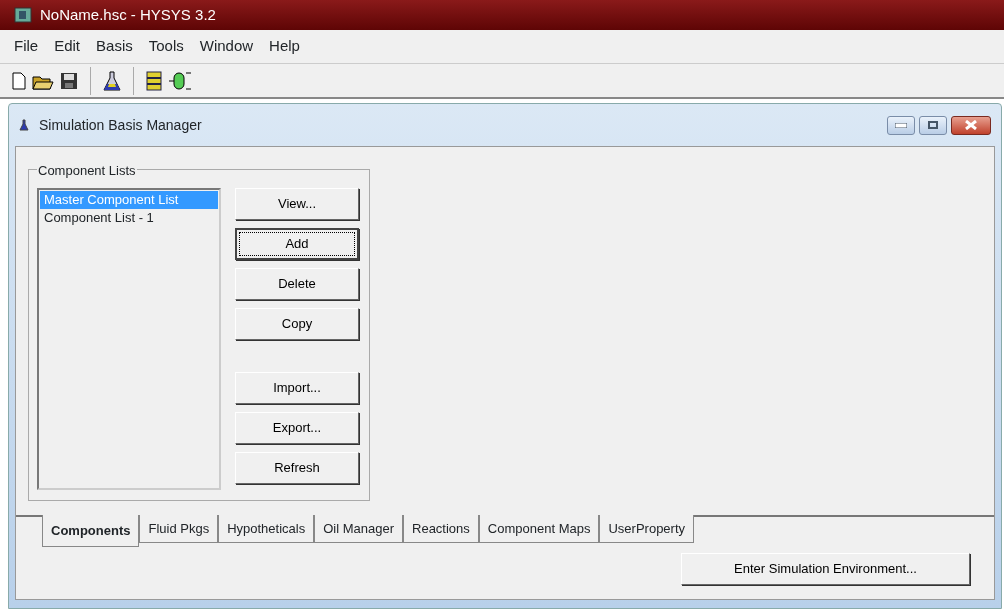 This screenshot has width=1004, height=613. What do you see at coordinates (114, 46) in the screenshot?
I see `menu-item: Basis` at bounding box center [114, 46].